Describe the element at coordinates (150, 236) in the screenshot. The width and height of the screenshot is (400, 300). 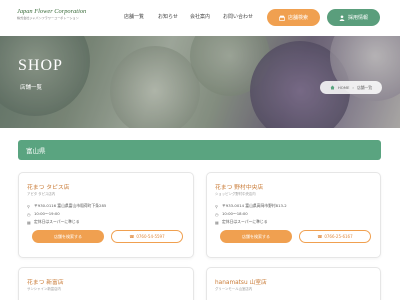
I see `store-tel: 0760-54-5597` at that location.